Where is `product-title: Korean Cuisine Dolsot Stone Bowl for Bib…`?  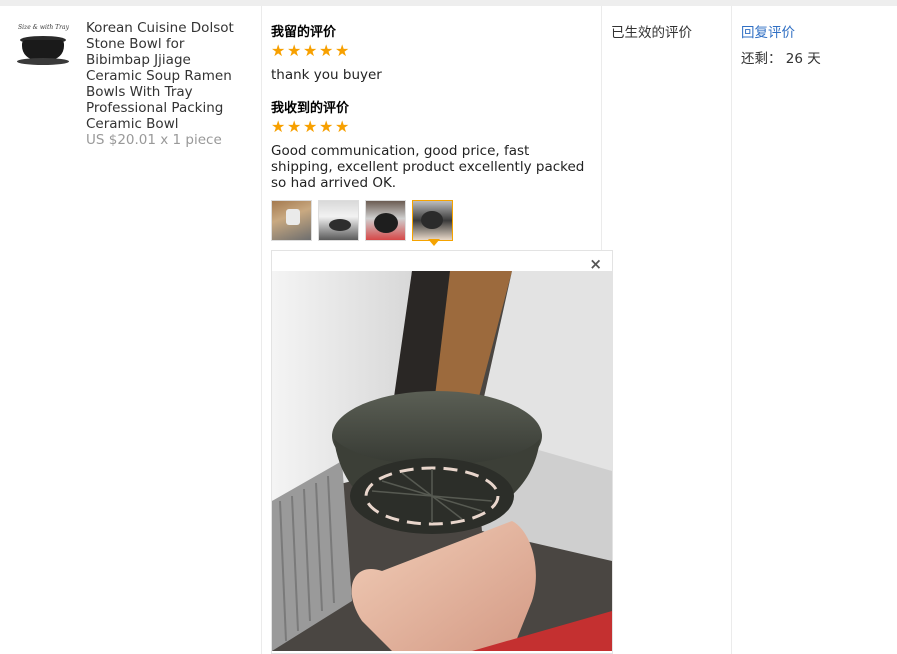 product-title: Korean Cuisine Dolsot Stone Bowl for Bib… is located at coordinates (166, 76).